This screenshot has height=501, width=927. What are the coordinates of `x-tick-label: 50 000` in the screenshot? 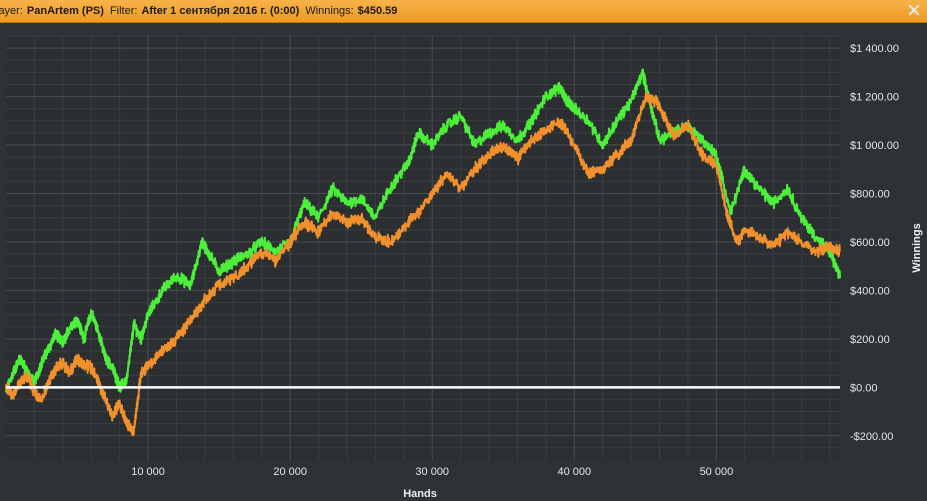 It's located at (717, 472).